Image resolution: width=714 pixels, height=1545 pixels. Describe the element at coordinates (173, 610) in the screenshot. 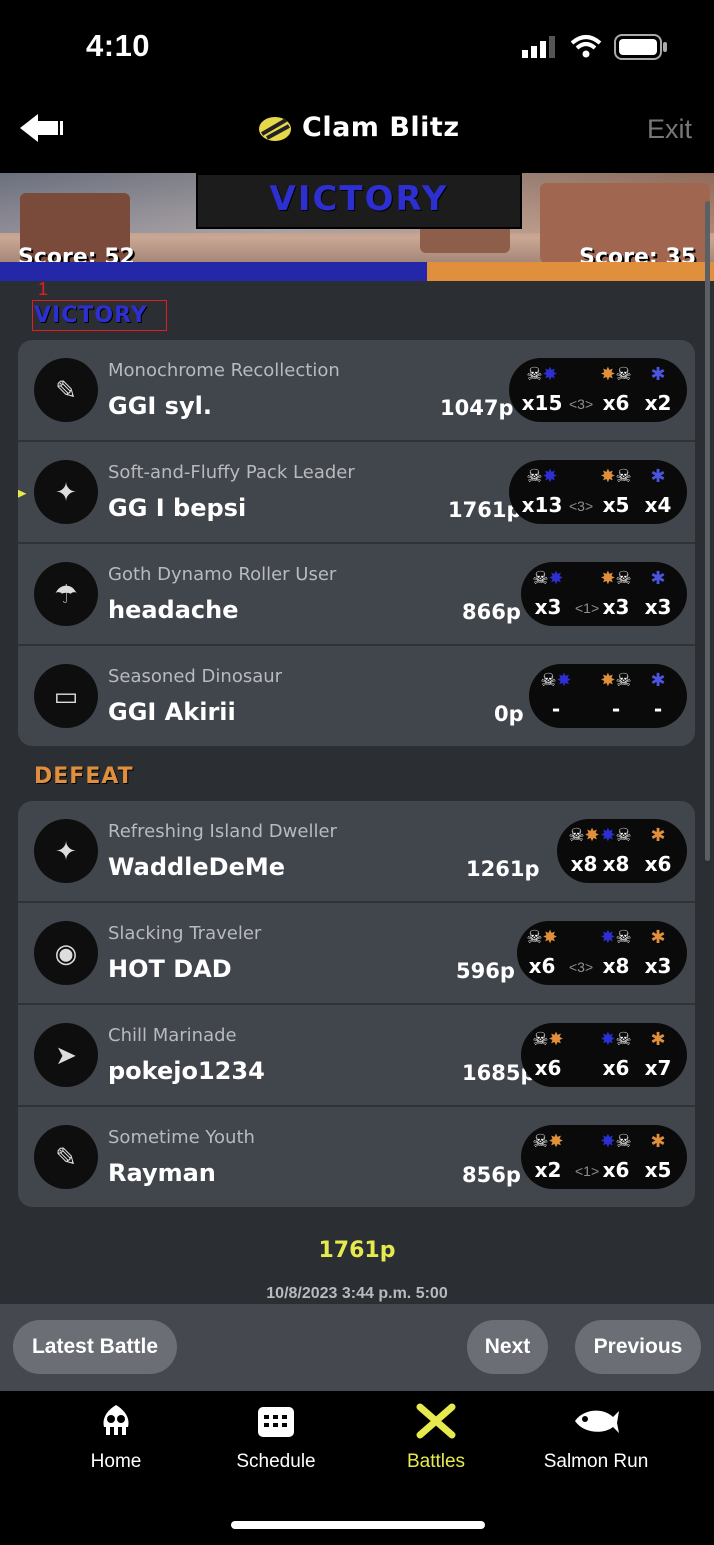

I see `player-name: headache` at that location.